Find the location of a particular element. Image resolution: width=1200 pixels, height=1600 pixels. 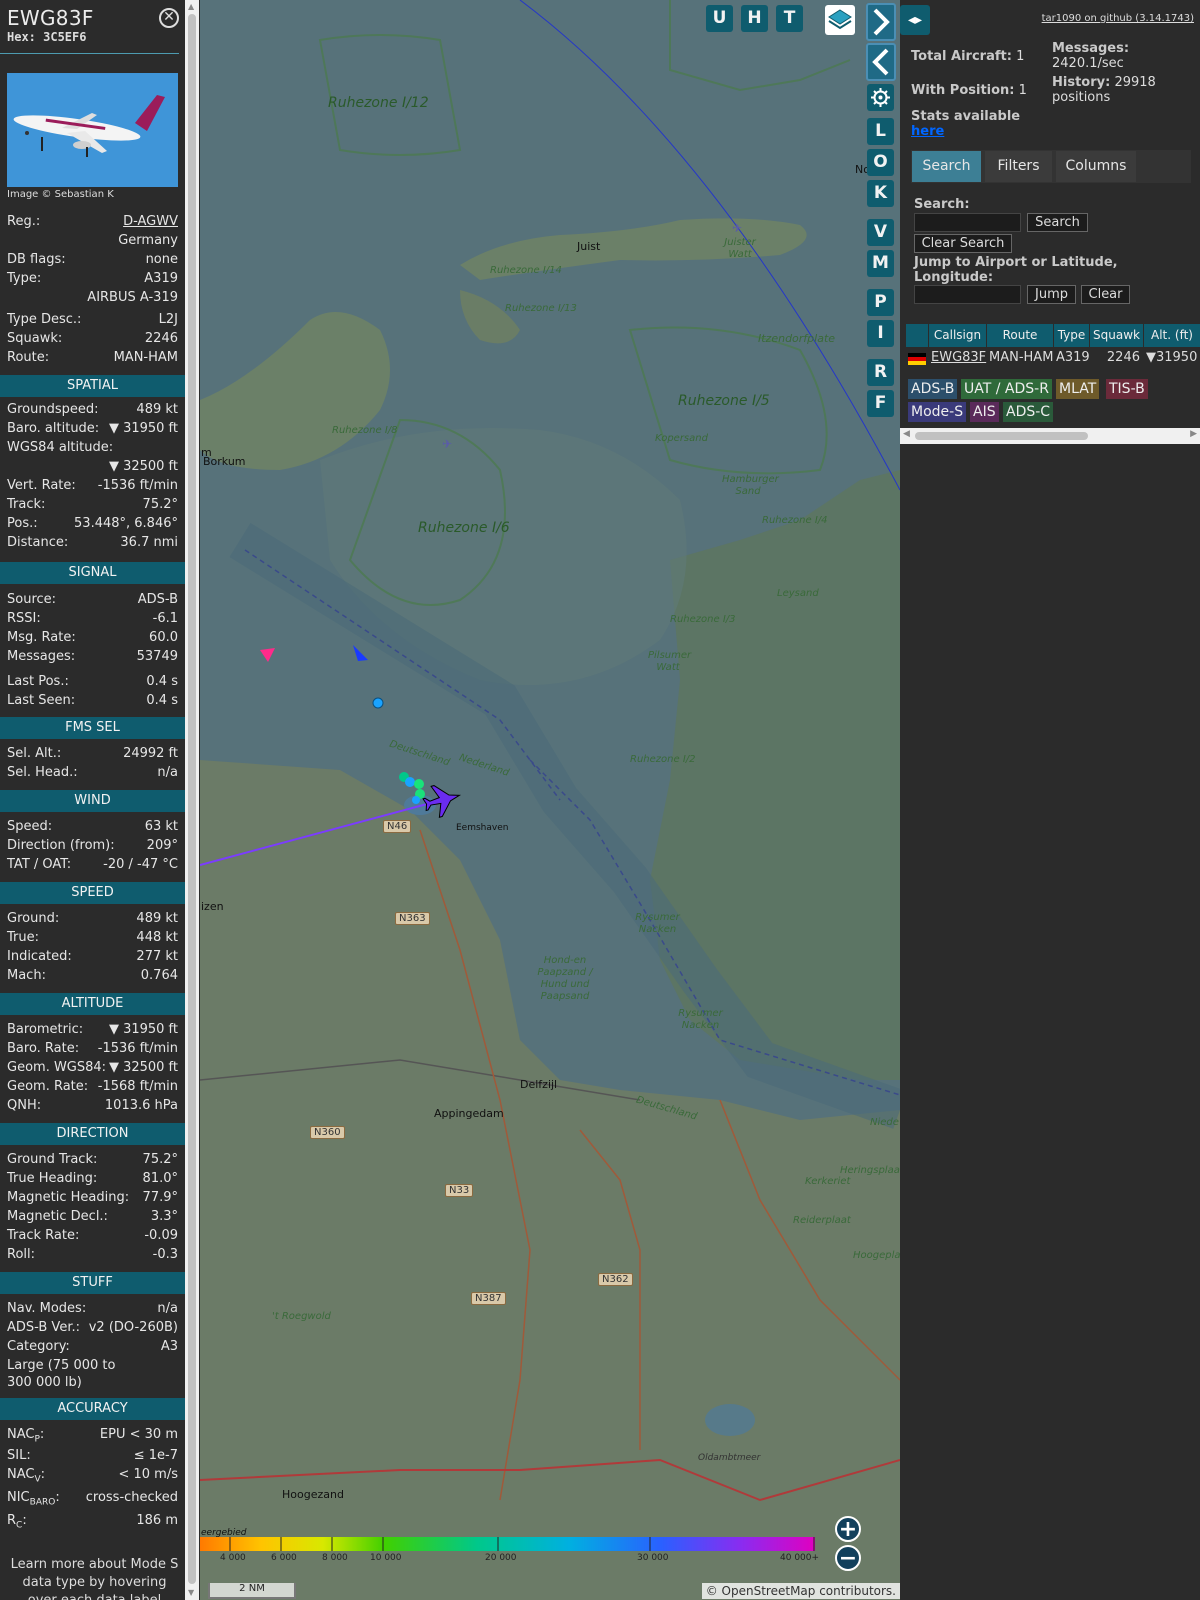

detail-value: Germany is located at coordinates (148, 240).